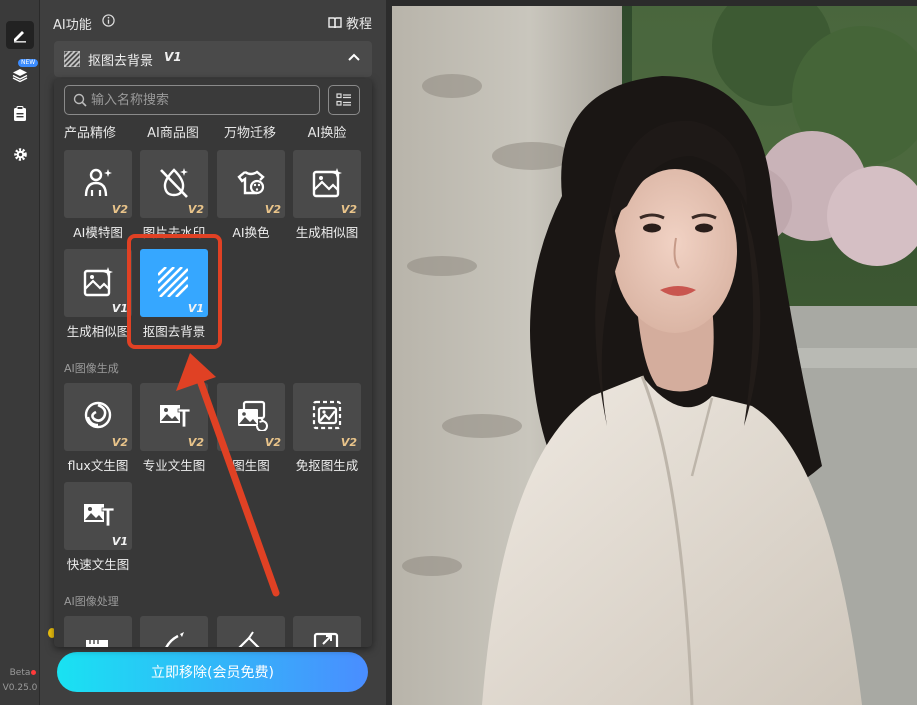 This screenshot has height=705, width=917. What do you see at coordinates (98, 564) in the screenshot?
I see `tile-label-quick-text-to-image: 快速文生图` at bounding box center [98, 564].